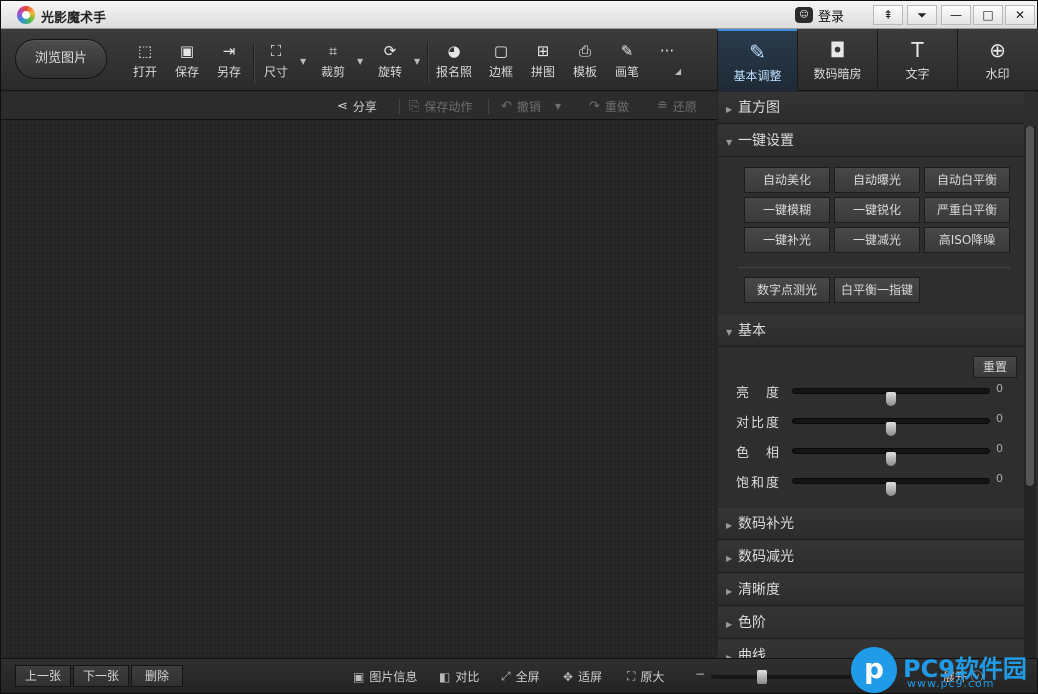 This screenshot has height=694, width=1038. I want to click on one-click-fill-light-button: 一键补光, so click(787, 240).